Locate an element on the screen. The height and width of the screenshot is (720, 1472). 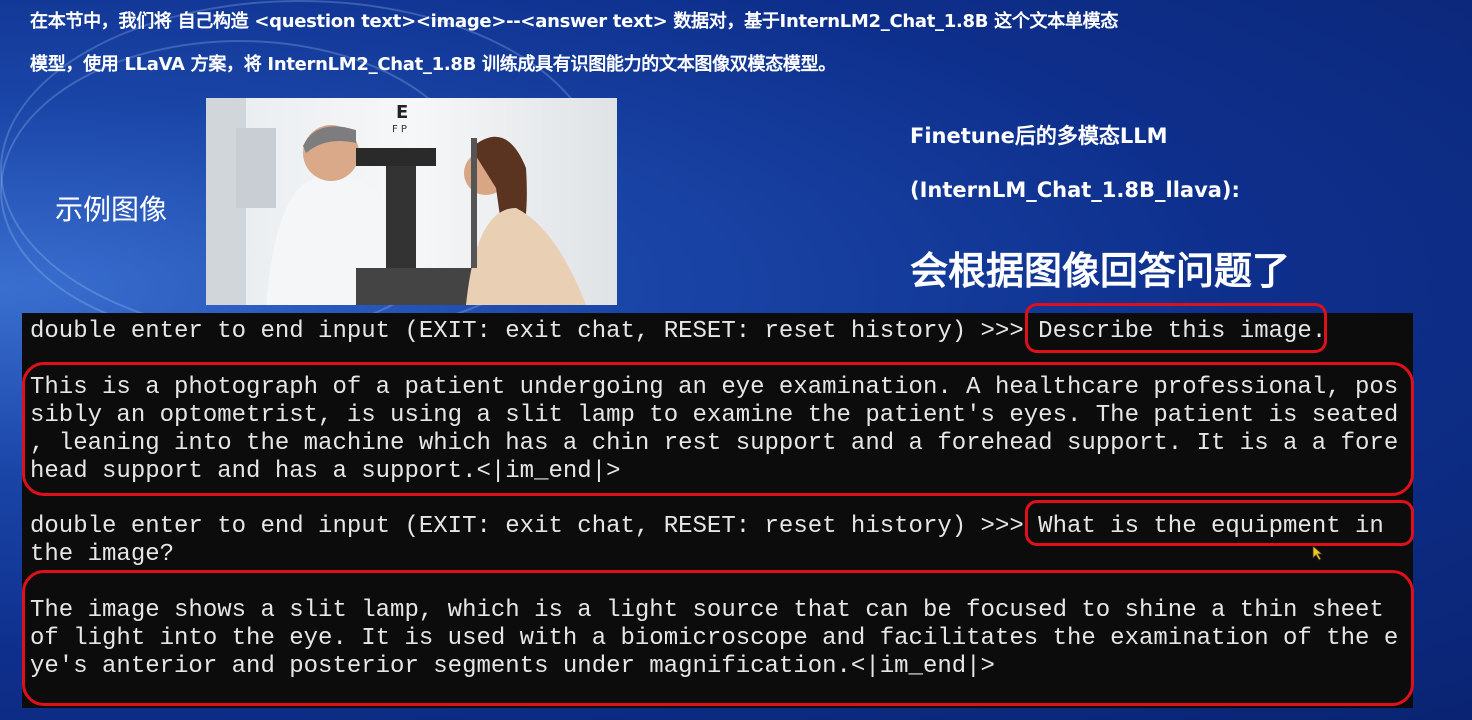
example-photo: E F P is located at coordinates (411, 201).